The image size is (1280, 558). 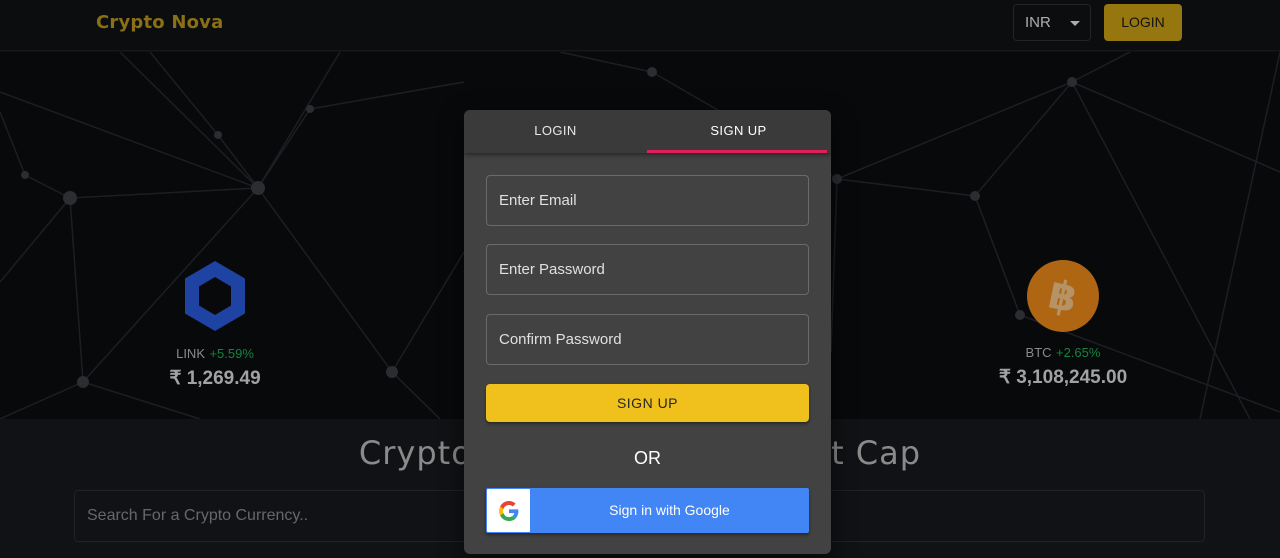 I want to click on google-logo-box, so click(x=508, y=510).